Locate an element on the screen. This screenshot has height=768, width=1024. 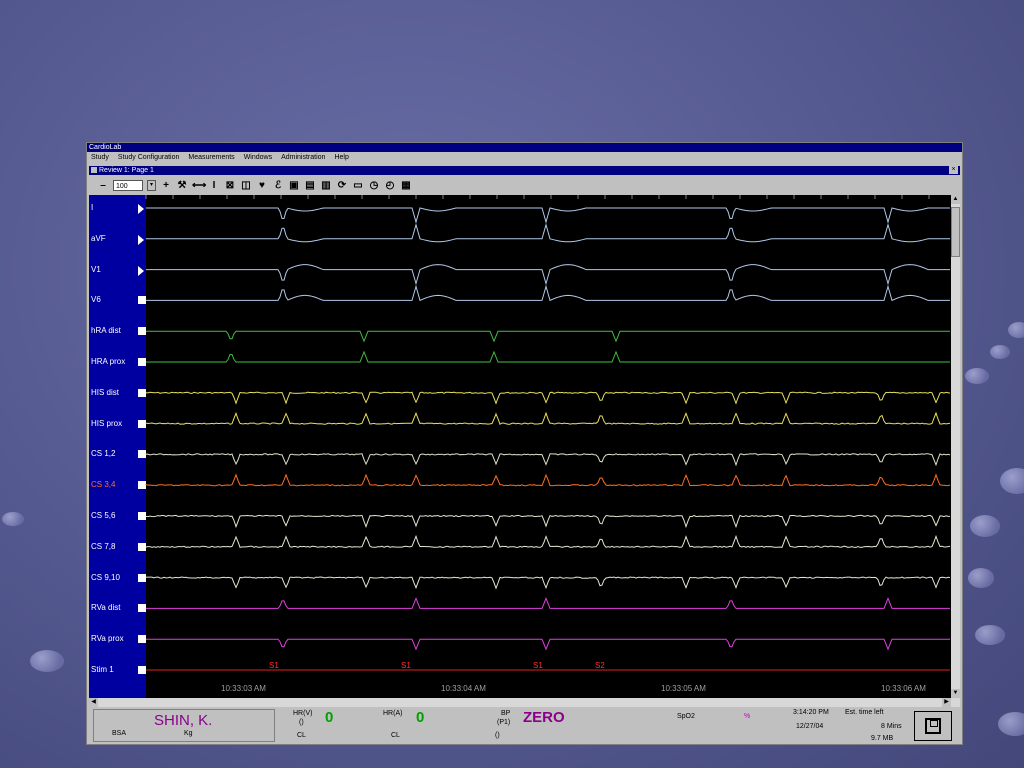
menu-measurements: Measurements is located at coordinates (211, 157).